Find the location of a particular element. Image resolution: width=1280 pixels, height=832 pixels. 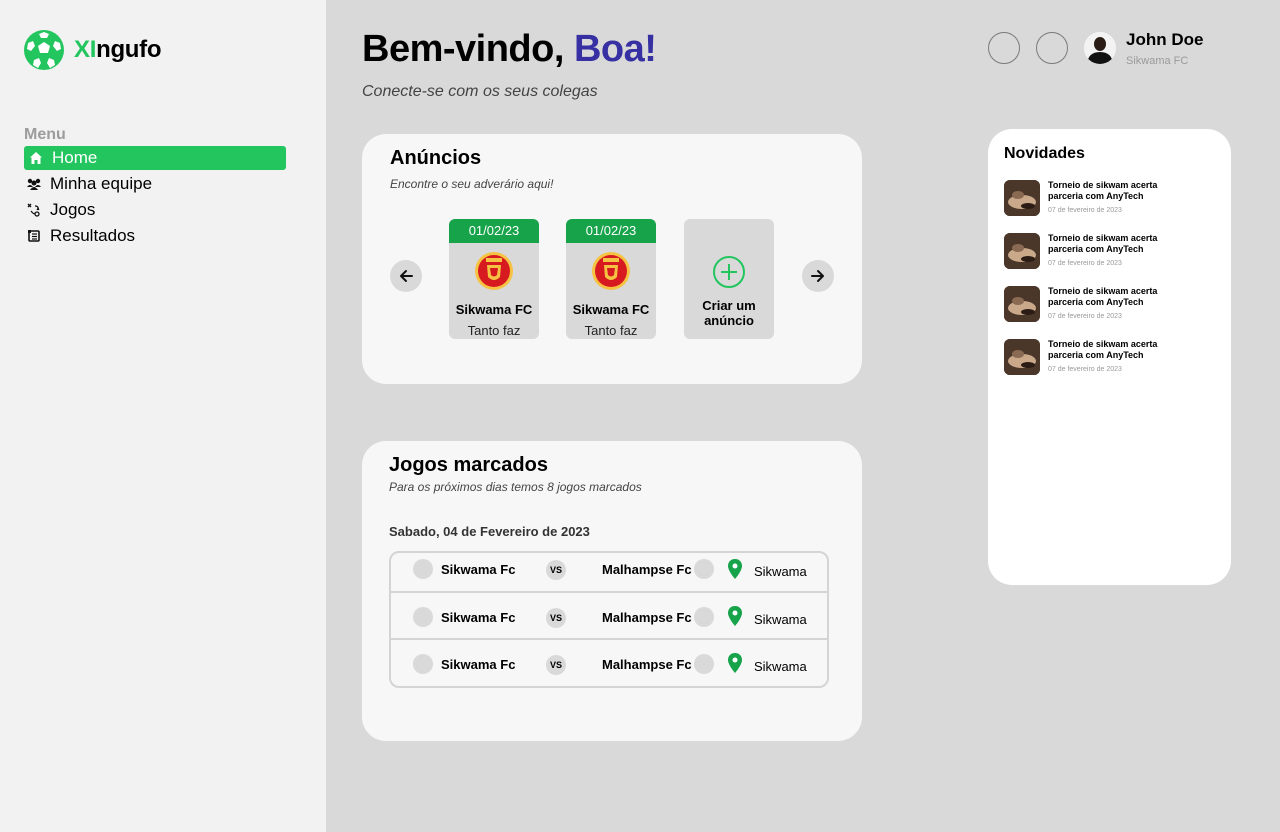

avatar is located at coordinates (1100, 48).